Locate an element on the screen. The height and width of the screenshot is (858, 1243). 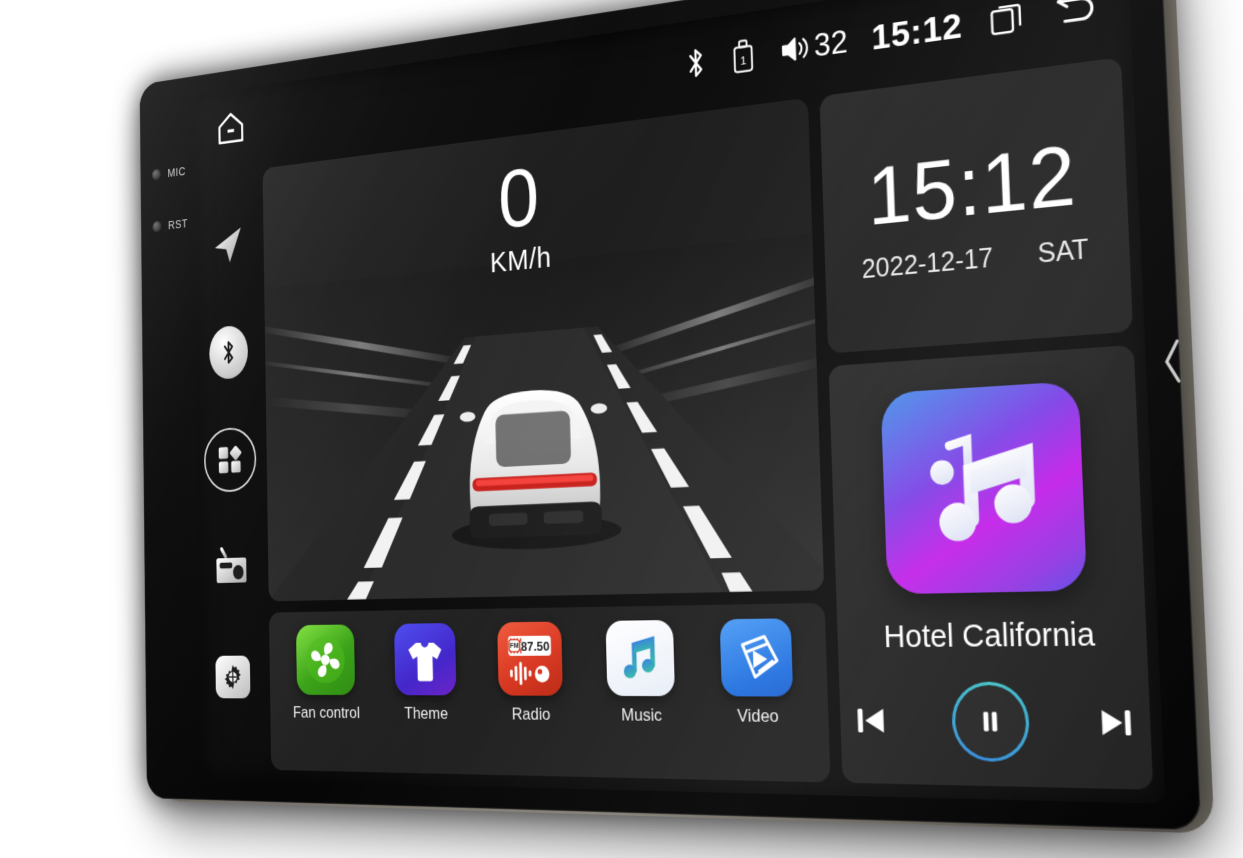
fan-icon is located at coordinates (325, 660).